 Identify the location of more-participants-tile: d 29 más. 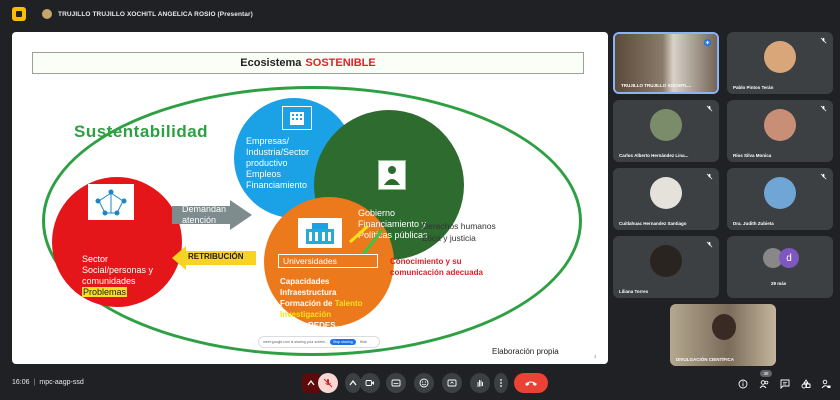
(780, 267).